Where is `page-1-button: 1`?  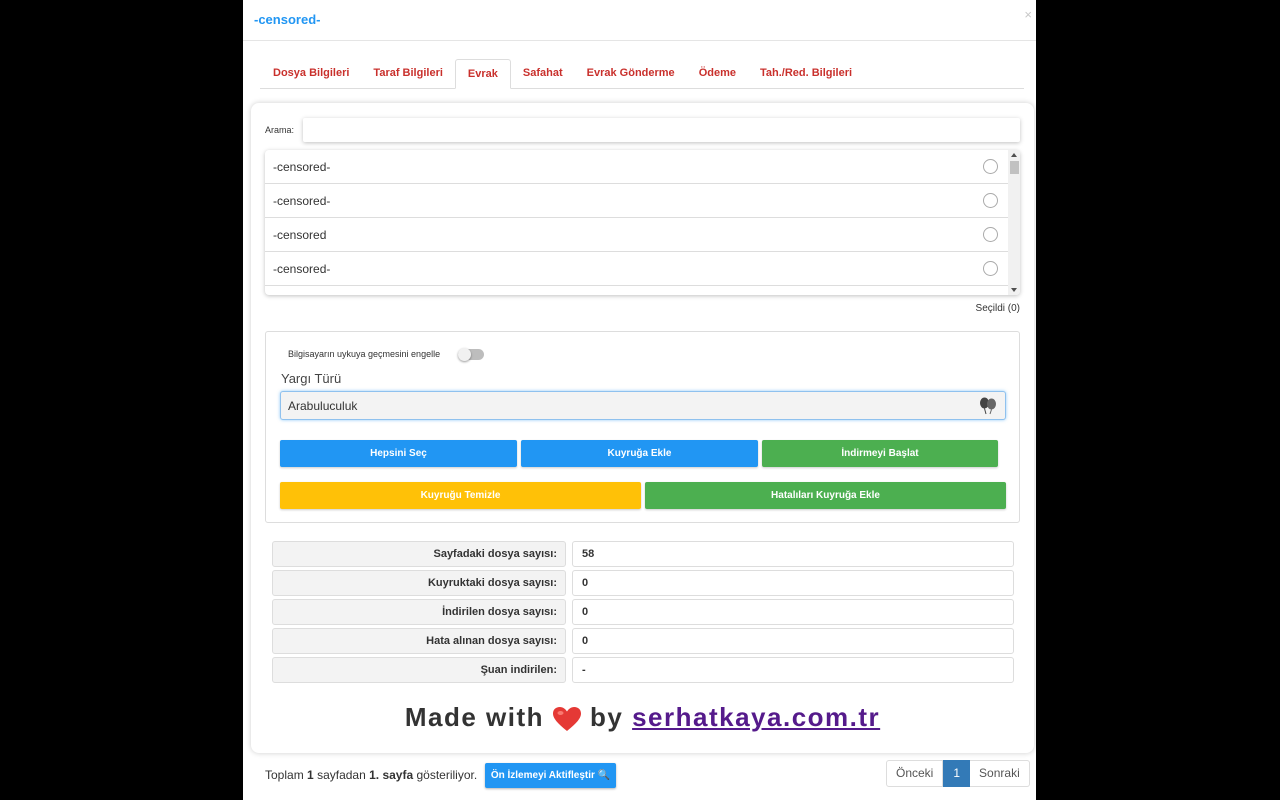
page-1-button: 1 is located at coordinates (957, 773).